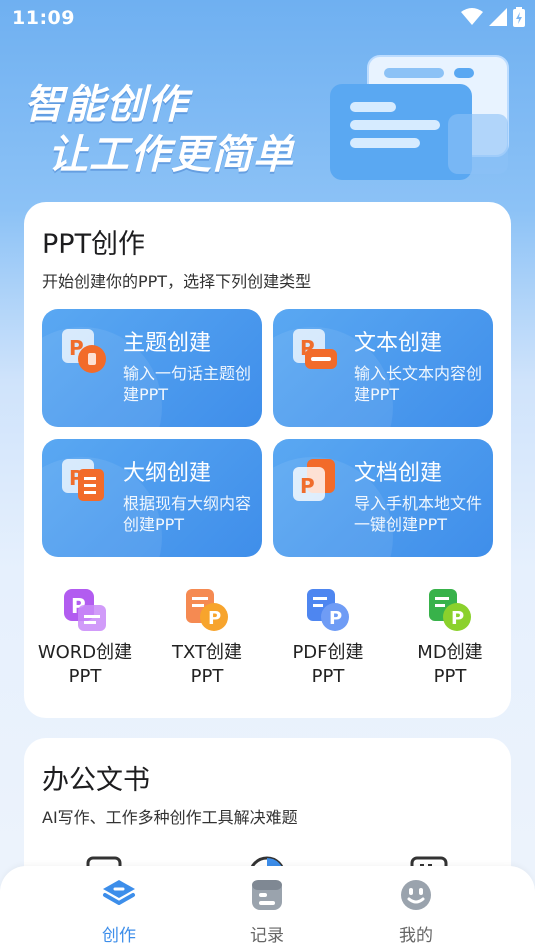 The height and width of the screenshot is (951, 535). Describe the element at coordinates (419, 117) in the screenshot. I see `document-illustration` at that location.